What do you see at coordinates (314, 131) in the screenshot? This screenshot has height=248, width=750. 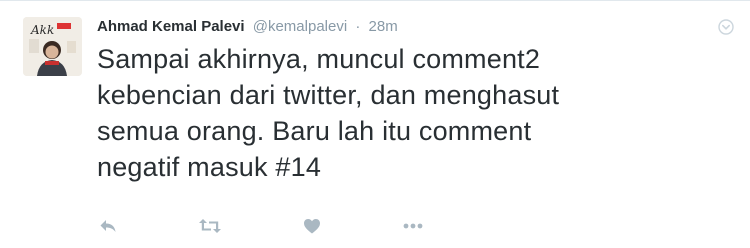 I see `tweet-text-line: semua orang. Baru lah itu comment` at bounding box center [314, 131].